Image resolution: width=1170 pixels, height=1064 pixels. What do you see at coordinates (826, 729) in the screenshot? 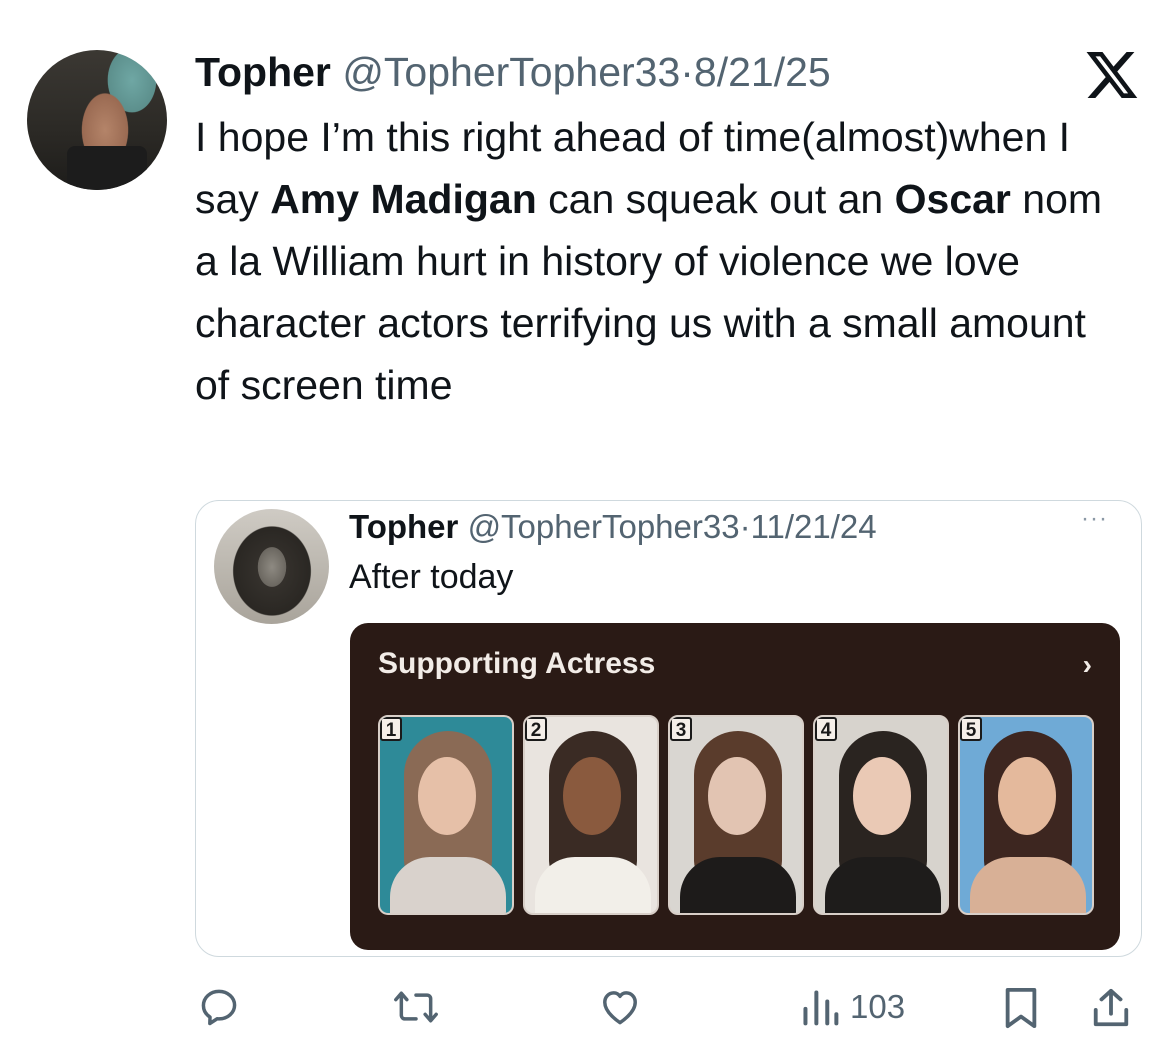
I see `nominee-rank-badge: 4` at bounding box center [826, 729].